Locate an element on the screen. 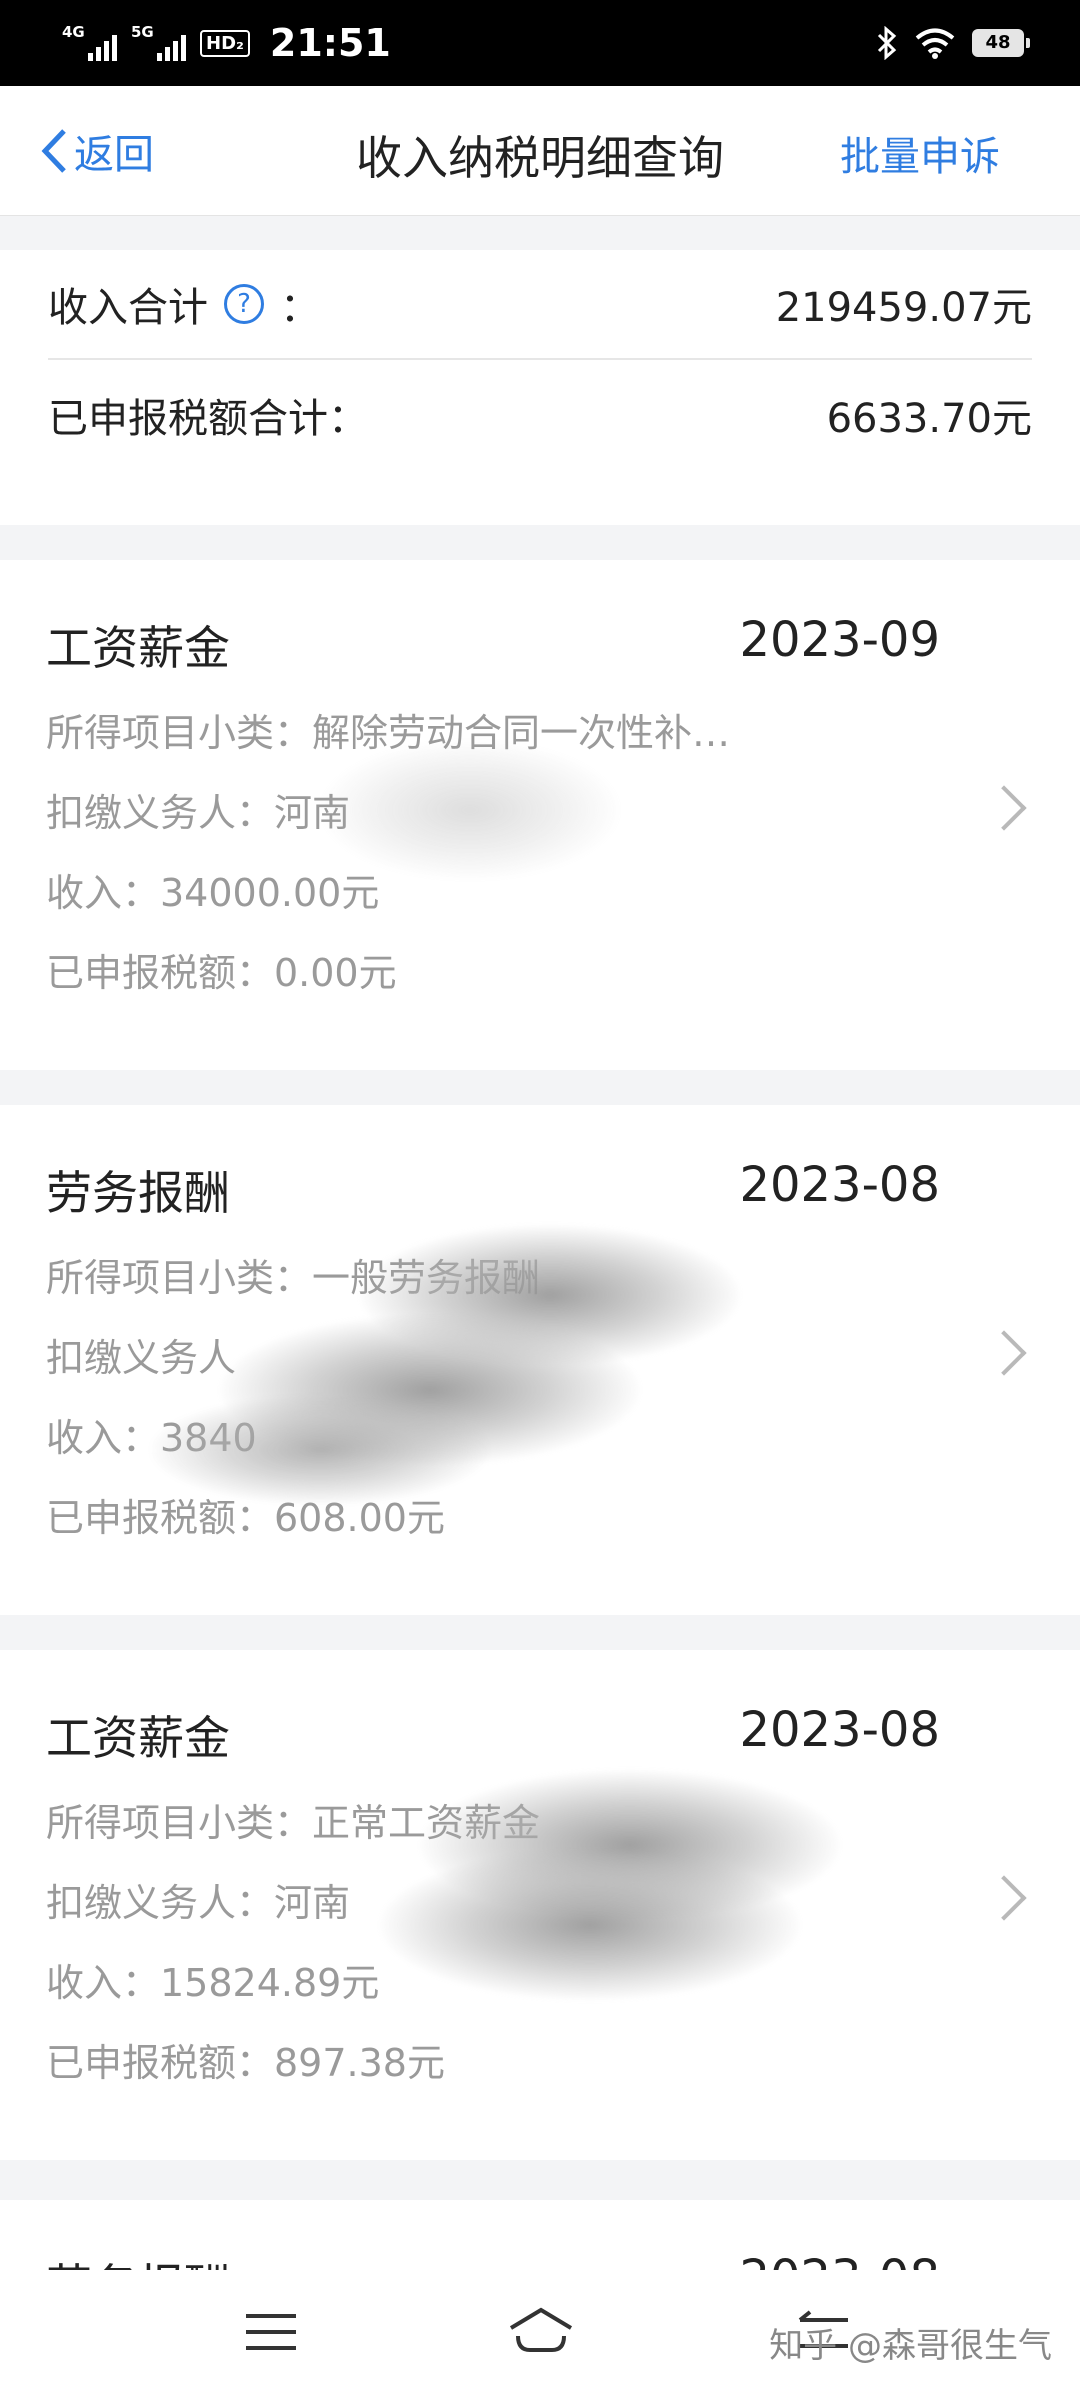  tax-total-value: 6633.70元 is located at coordinates (929, 419).